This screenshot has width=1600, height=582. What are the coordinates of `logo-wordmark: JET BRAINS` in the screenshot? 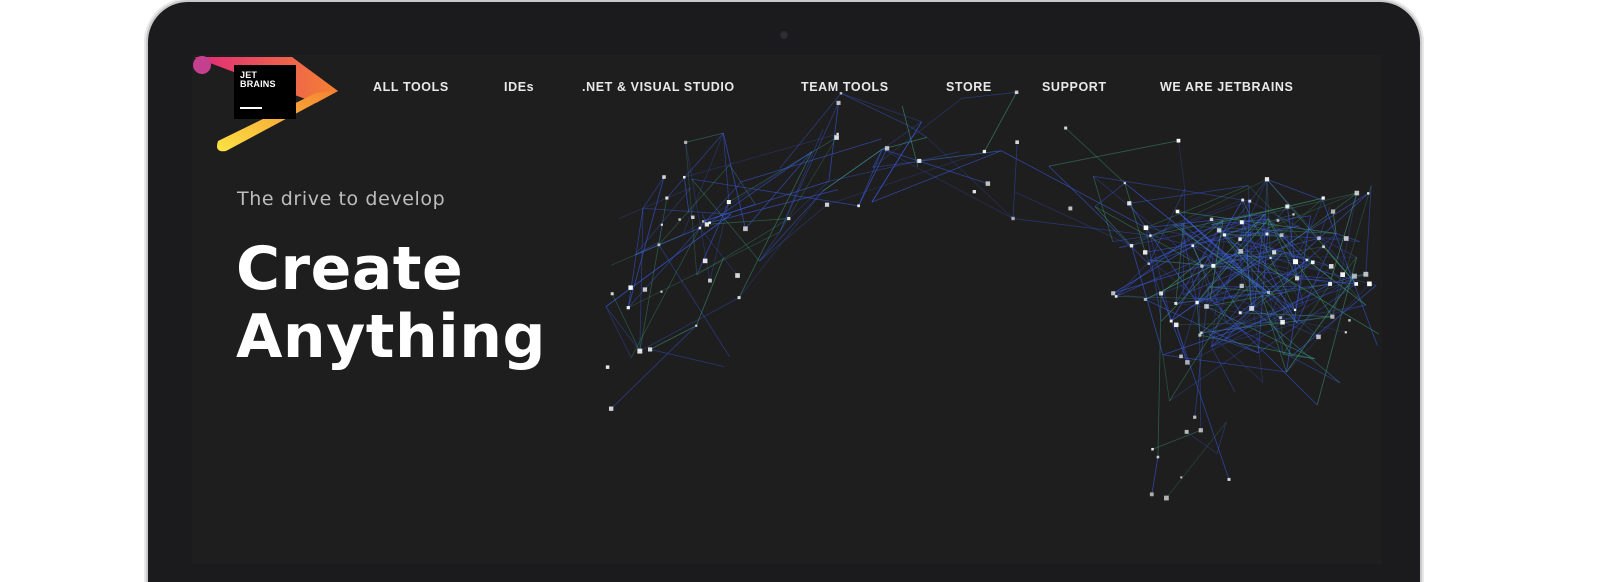 It's located at (265, 92).